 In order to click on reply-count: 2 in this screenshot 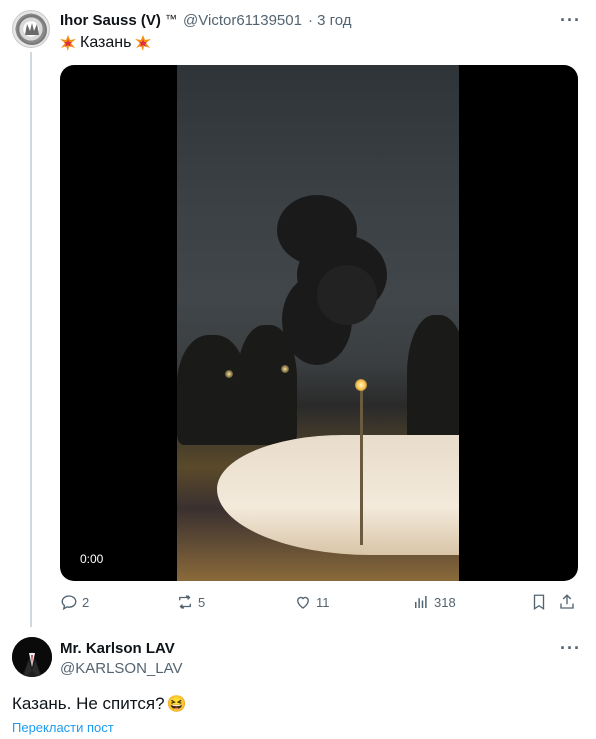, I will do `click(86, 602)`.